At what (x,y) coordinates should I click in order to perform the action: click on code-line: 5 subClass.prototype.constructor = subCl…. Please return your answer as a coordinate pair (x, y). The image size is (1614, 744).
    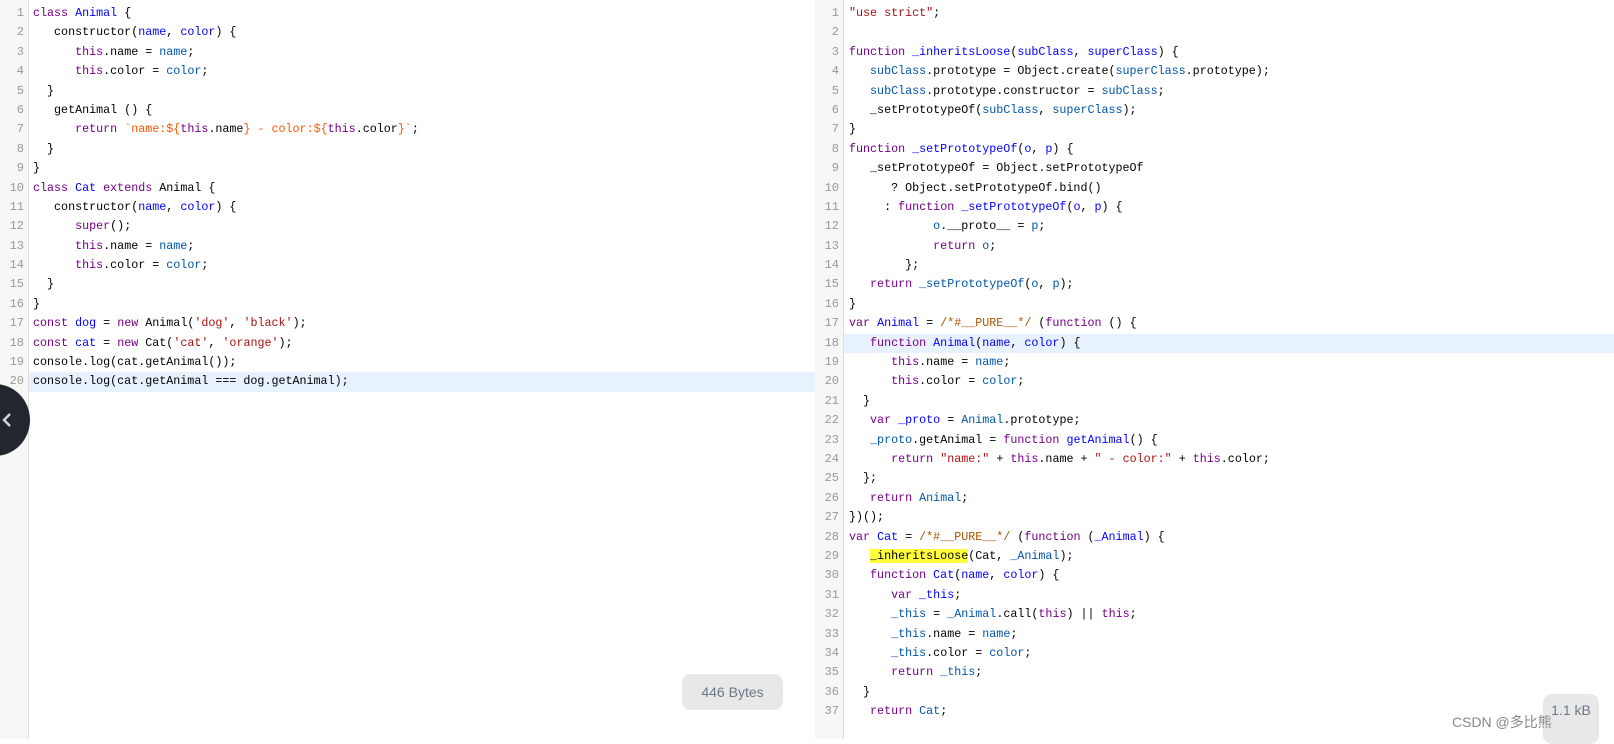
    Looking at the image, I should click on (1214, 91).